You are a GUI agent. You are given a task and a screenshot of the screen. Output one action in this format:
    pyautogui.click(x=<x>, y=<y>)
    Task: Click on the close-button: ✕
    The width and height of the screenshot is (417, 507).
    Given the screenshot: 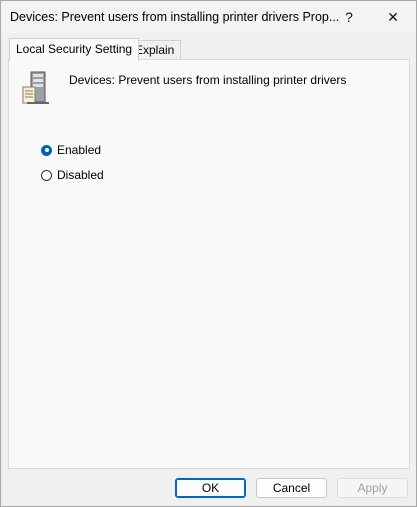 What is the action you would take?
    pyautogui.click(x=393, y=17)
    